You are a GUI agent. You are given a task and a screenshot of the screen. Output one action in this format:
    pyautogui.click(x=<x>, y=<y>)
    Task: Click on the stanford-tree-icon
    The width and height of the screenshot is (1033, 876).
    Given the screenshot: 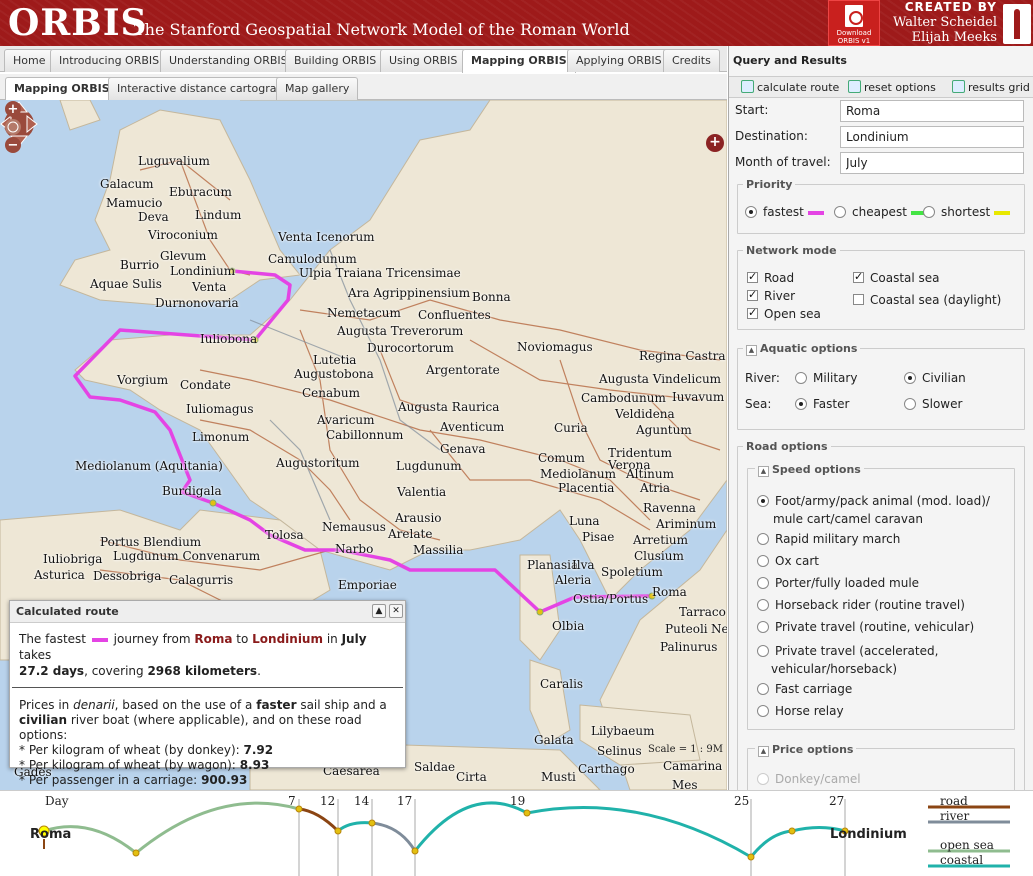 What is the action you would take?
    pyautogui.click(x=1017, y=24)
    